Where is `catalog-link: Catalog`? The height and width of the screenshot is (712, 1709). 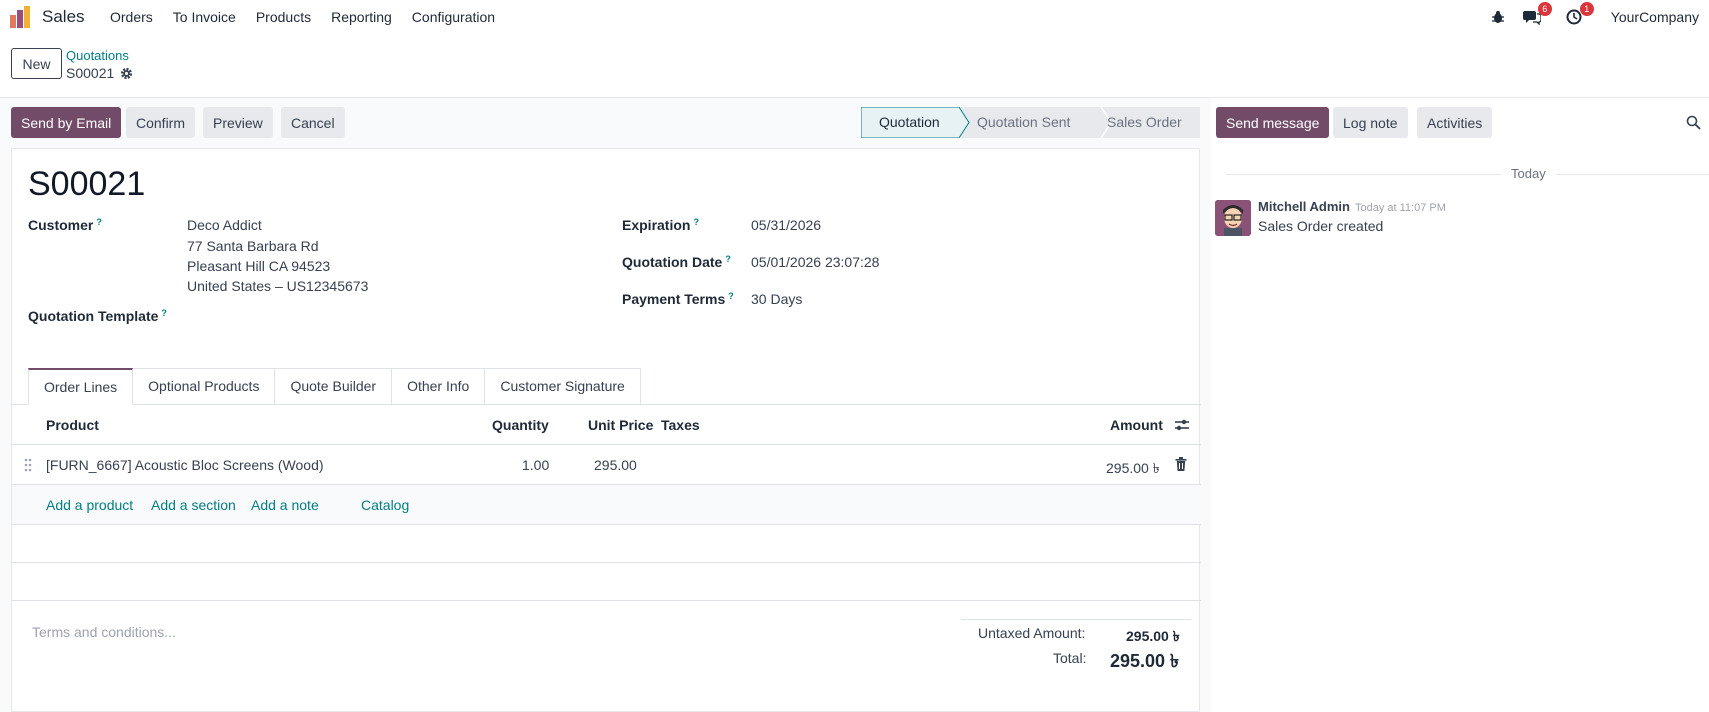
catalog-link: Catalog is located at coordinates (385, 505).